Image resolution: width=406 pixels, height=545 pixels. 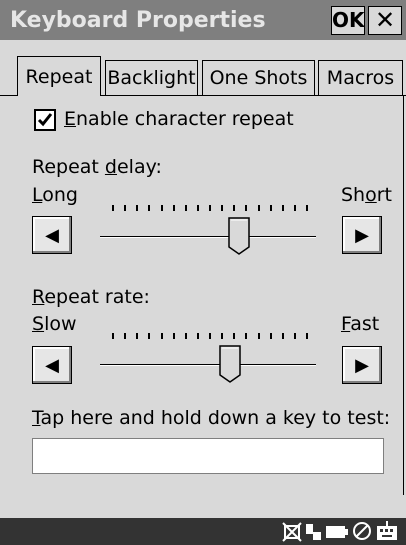 What do you see at coordinates (385, 20) in the screenshot?
I see `close-button: ✕` at bounding box center [385, 20].